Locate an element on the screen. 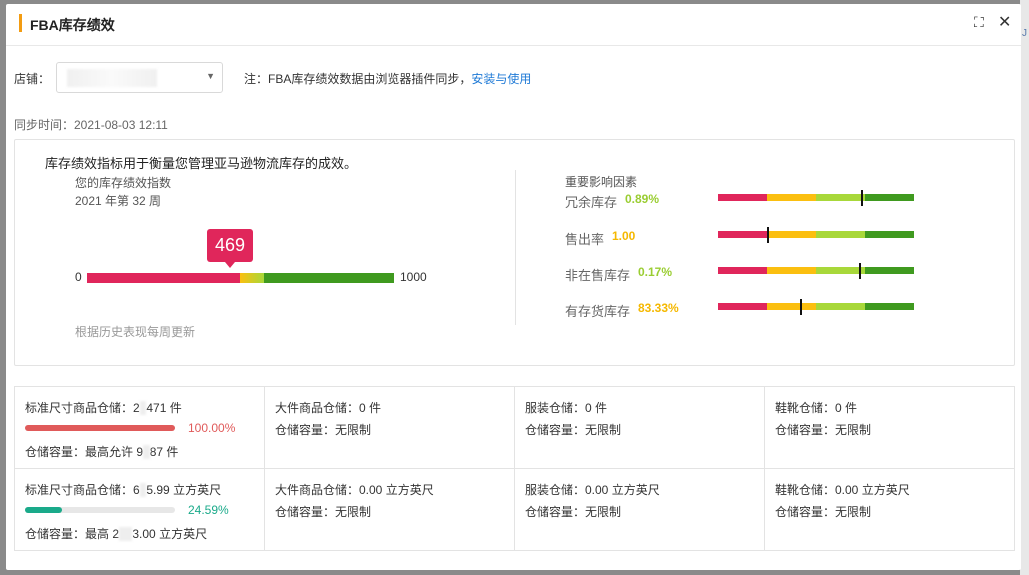 The height and width of the screenshot is (575, 1029). capacity-title-suffix: 5.99 立方英尺 is located at coordinates (184, 490).